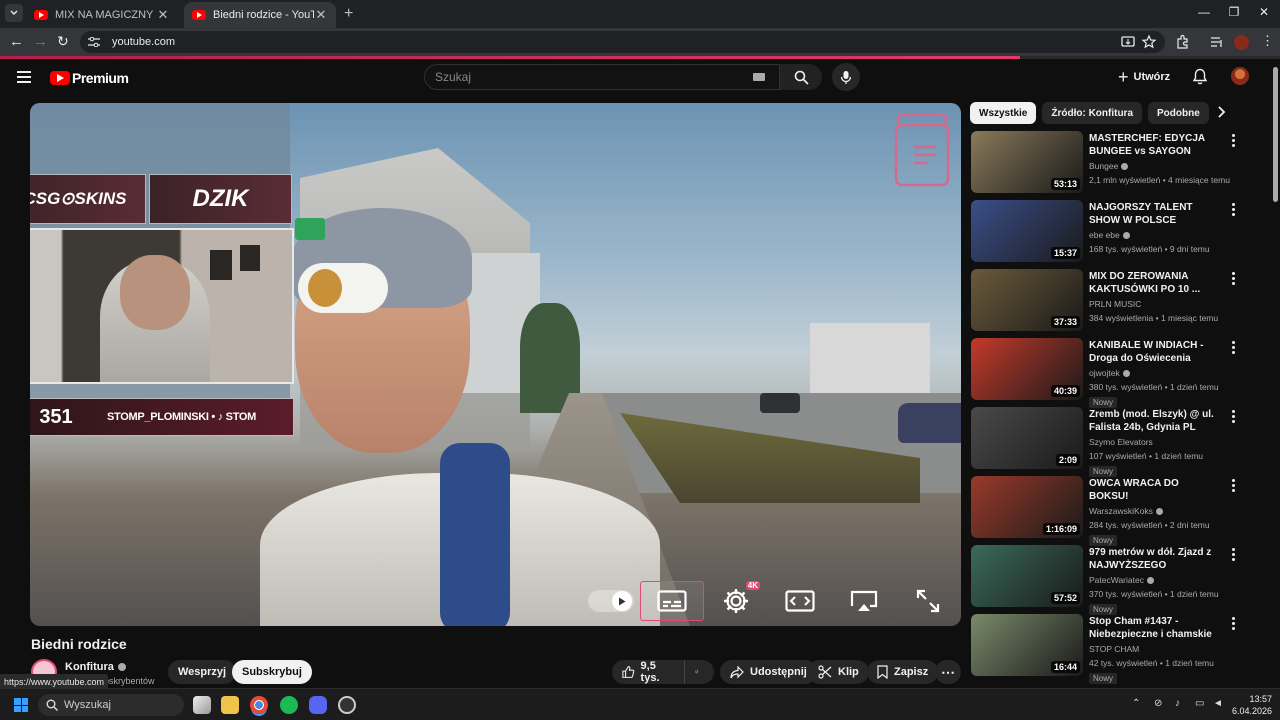 This screenshot has height=720, width=1280. Describe the element at coordinates (1121, 442) in the screenshot. I see `recommendation-channel: Szymo Elevators` at that location.